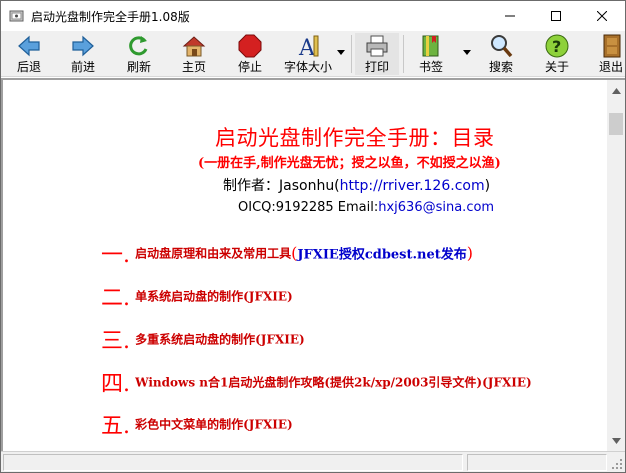 Image resolution: width=626 pixels, height=473 pixels. I want to click on svg-text: A, so click(307, 47).